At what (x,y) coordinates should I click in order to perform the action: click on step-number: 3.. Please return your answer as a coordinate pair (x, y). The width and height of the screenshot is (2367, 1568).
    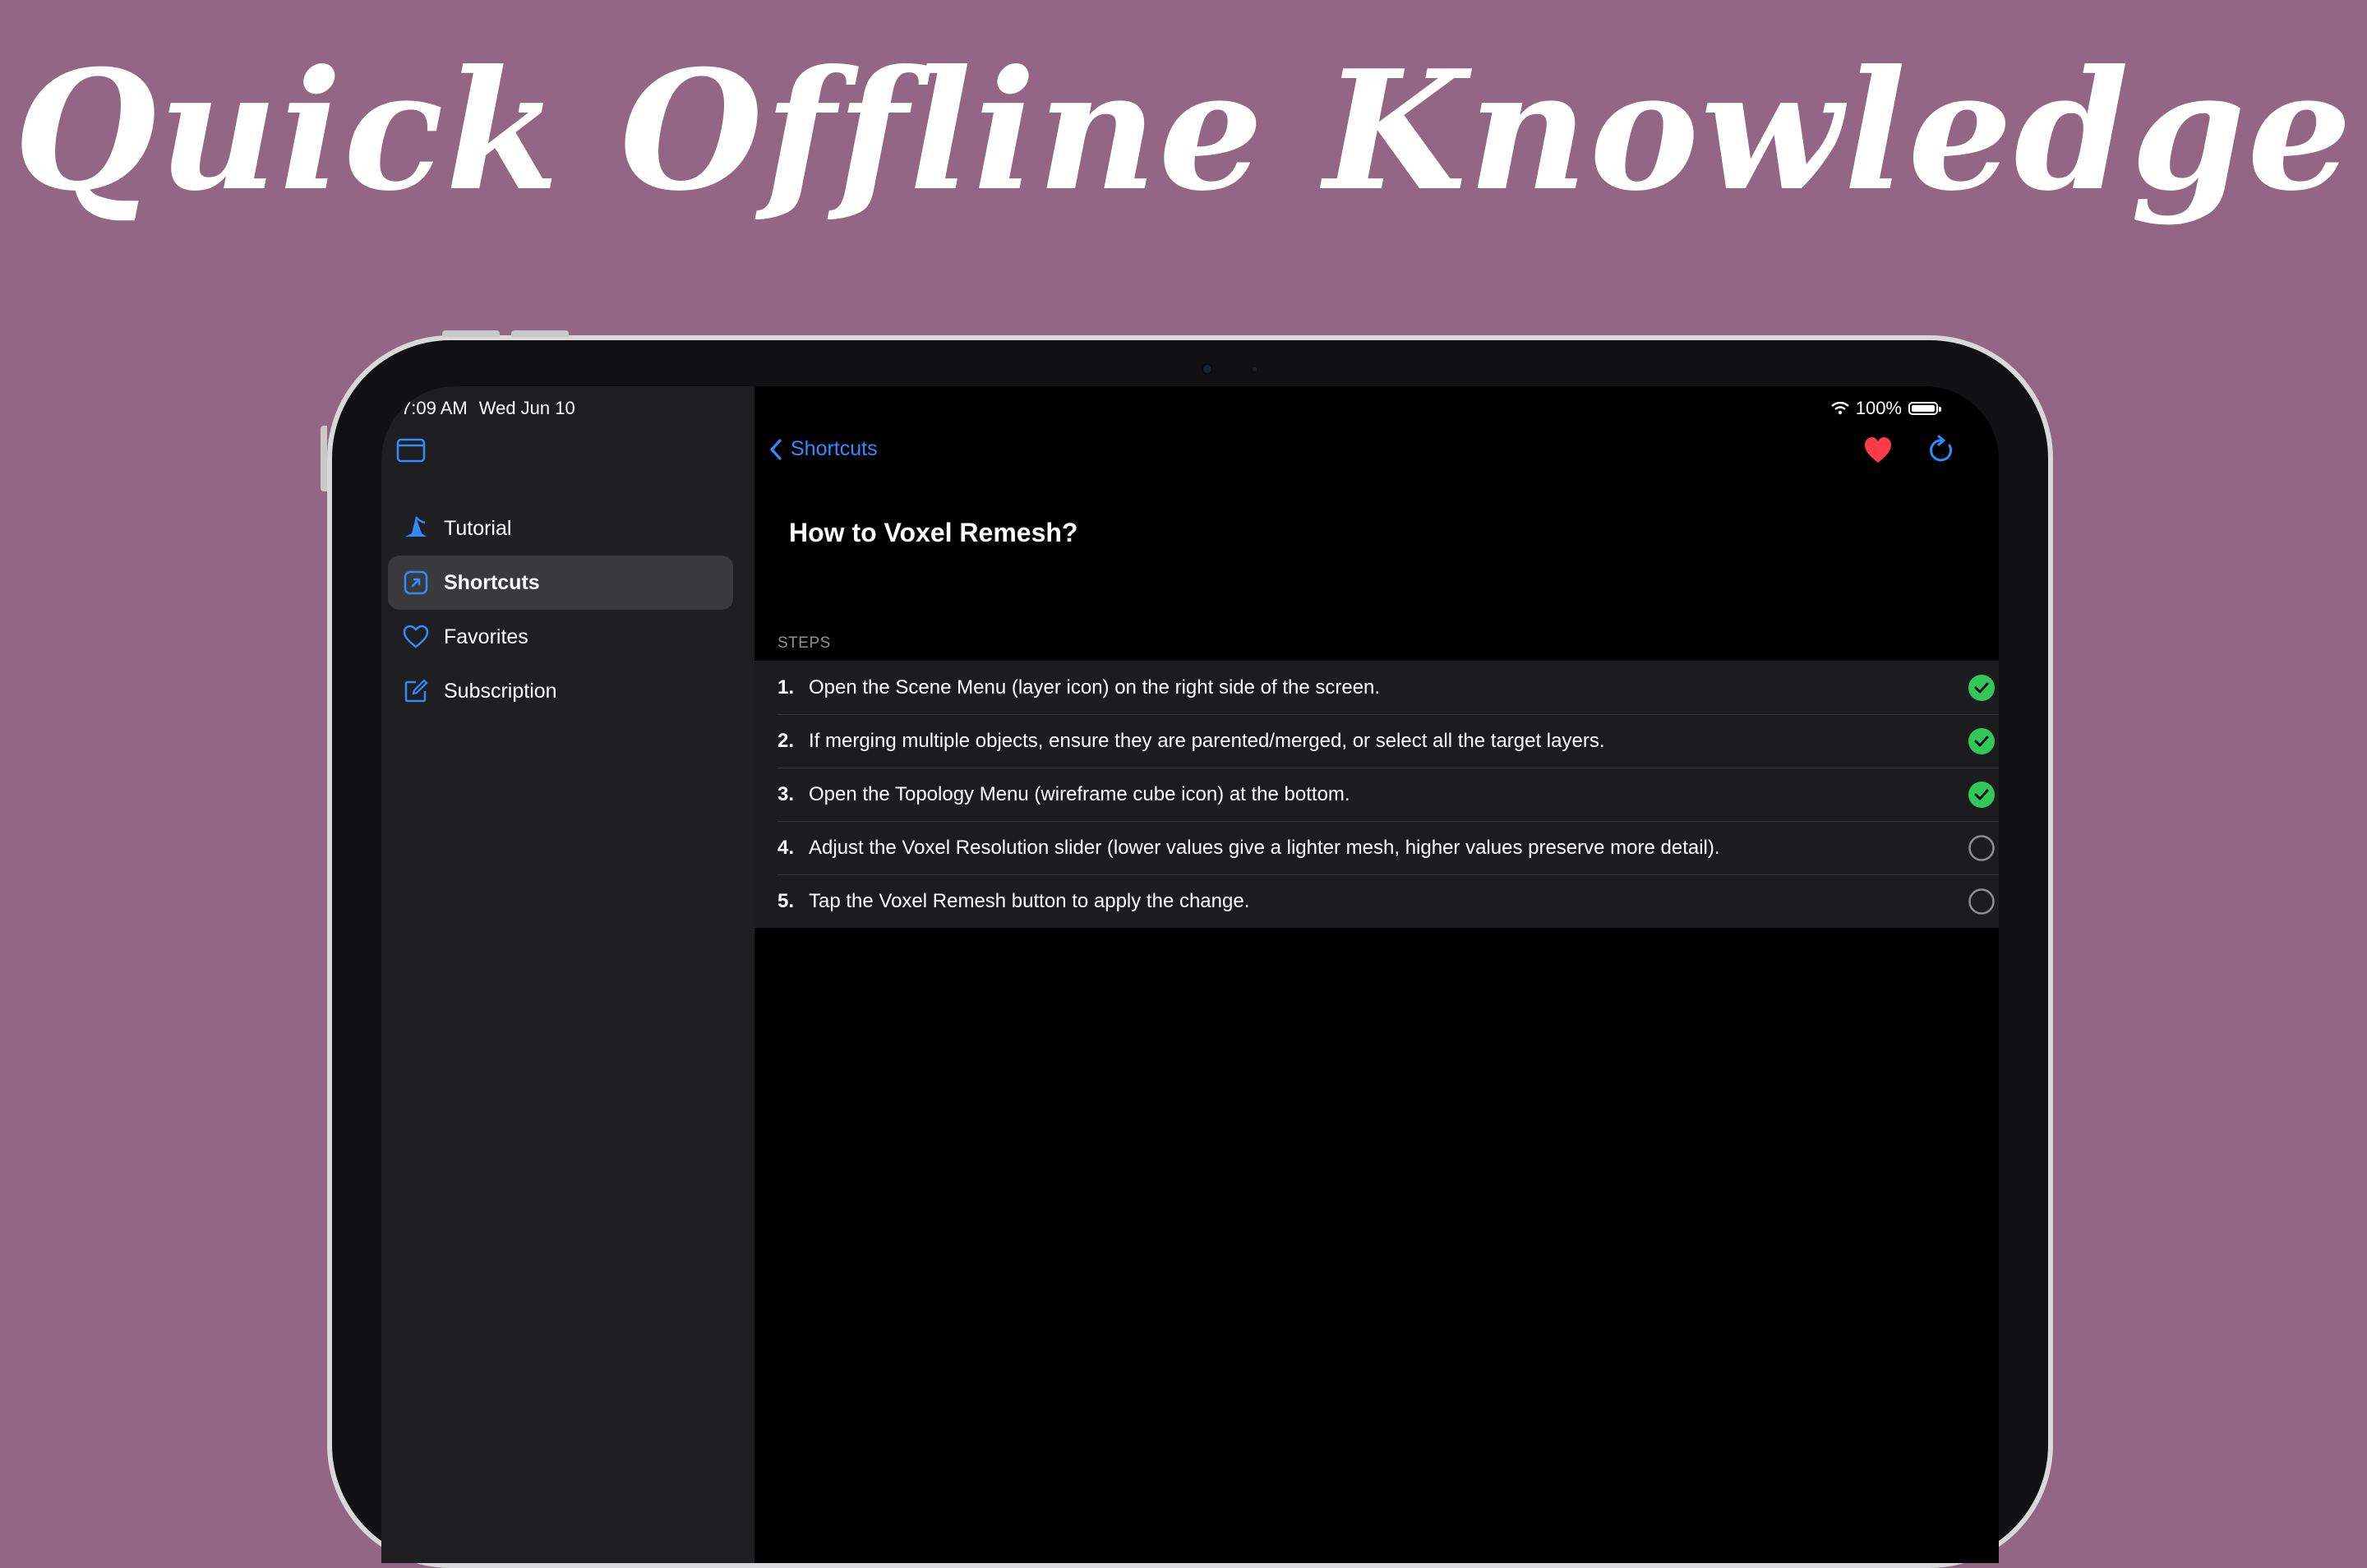
    Looking at the image, I should click on (786, 793).